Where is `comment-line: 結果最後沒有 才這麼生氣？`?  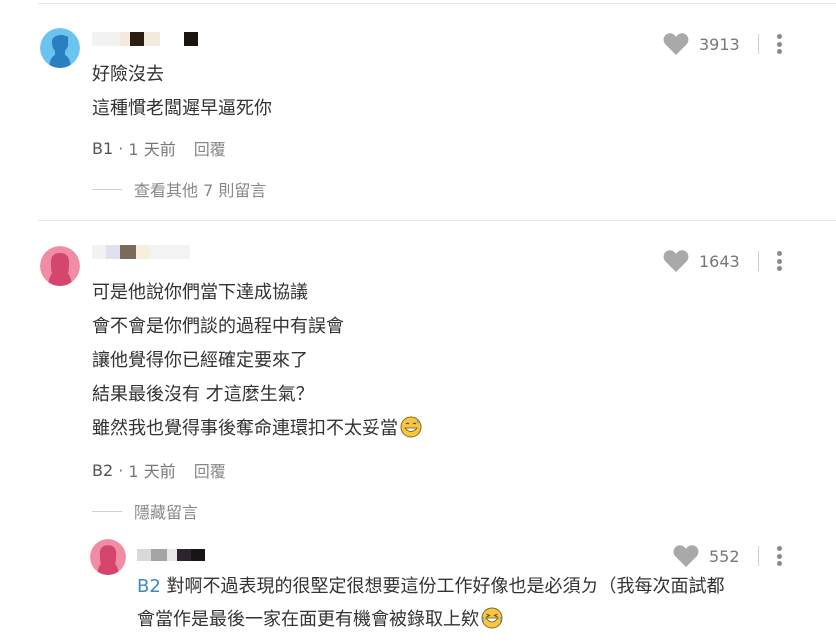 comment-line: 結果最後沒有 才這麼生氣？ is located at coordinates (203, 394).